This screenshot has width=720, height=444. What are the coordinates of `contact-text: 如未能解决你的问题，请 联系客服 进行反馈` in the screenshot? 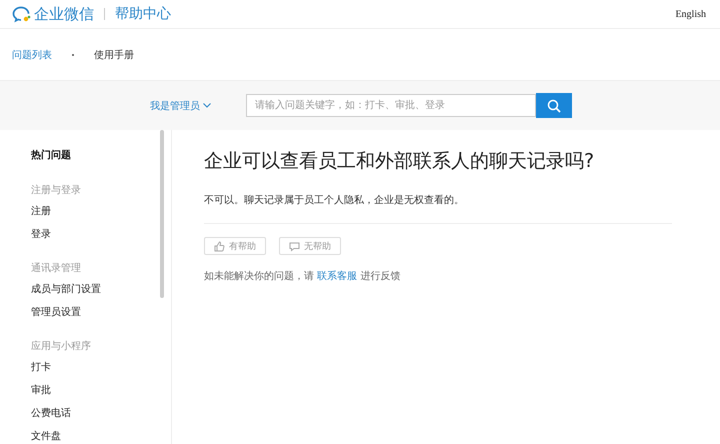 It's located at (303, 276).